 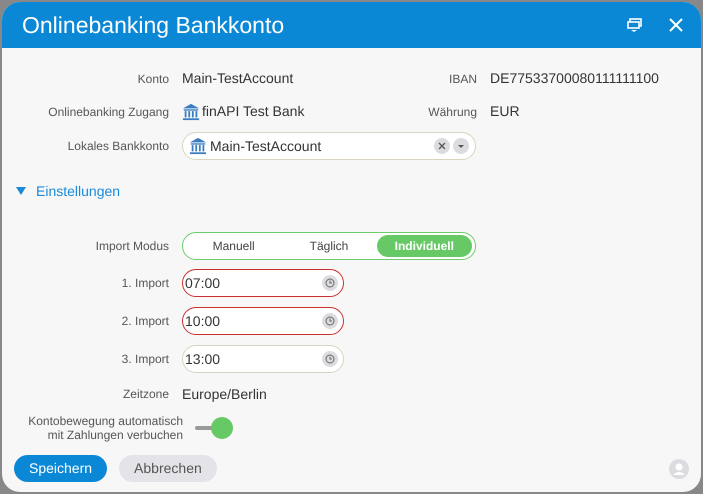 What do you see at coordinates (168, 468) in the screenshot?
I see `cancel-button: Abbrechen` at bounding box center [168, 468].